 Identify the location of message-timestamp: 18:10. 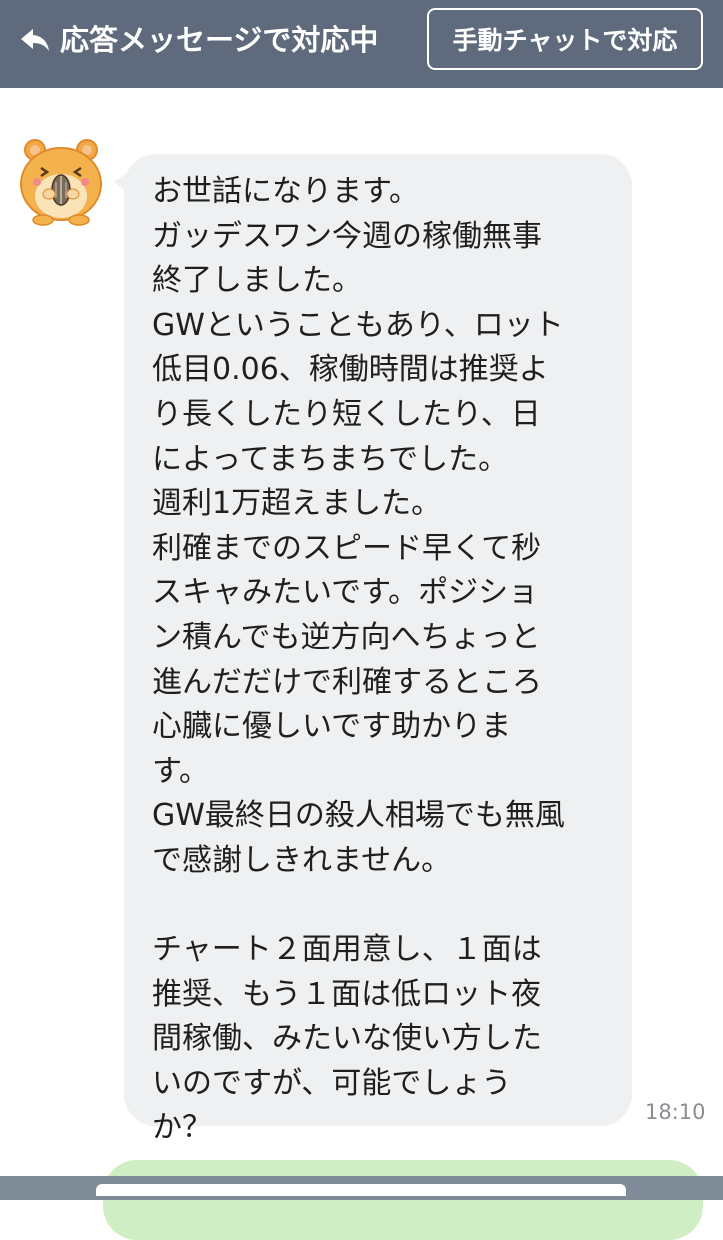
(675, 1112).